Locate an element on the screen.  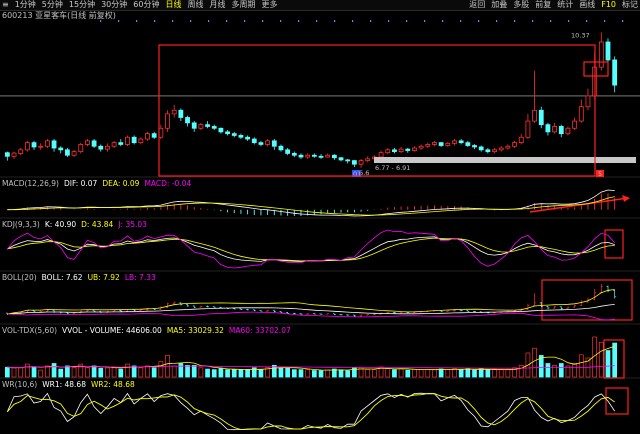
macd-arrow-line is located at coordinates (579, 205).